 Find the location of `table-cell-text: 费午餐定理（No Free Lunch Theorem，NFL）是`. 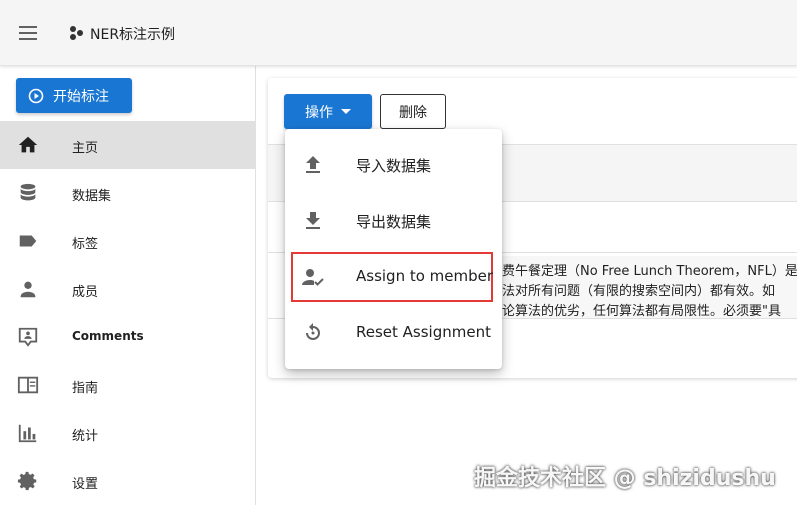

table-cell-text: 费午餐定理（No Free Lunch Theorem，NFL）是 is located at coordinates (649, 271).